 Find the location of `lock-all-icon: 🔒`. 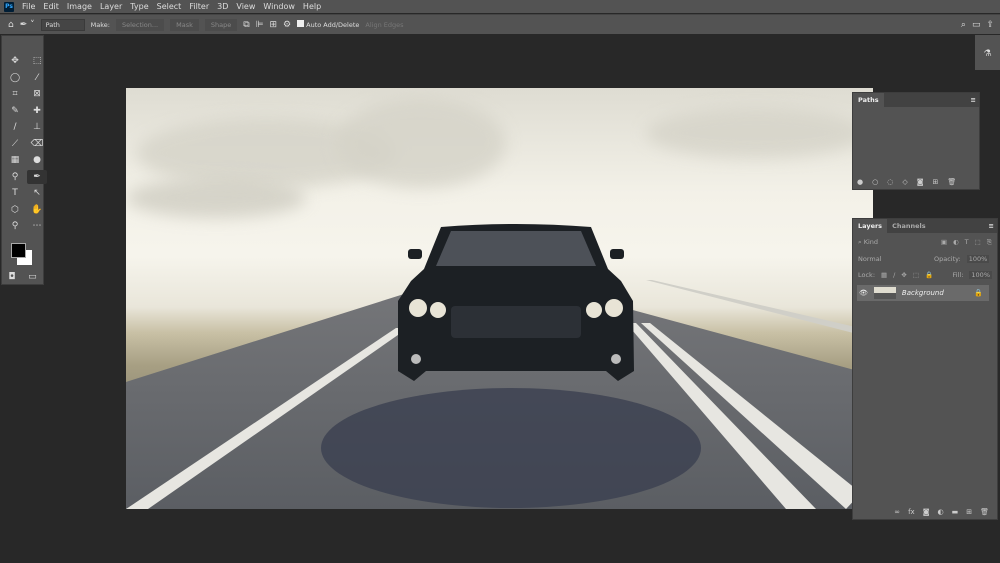

lock-all-icon: 🔒 is located at coordinates (929, 275).